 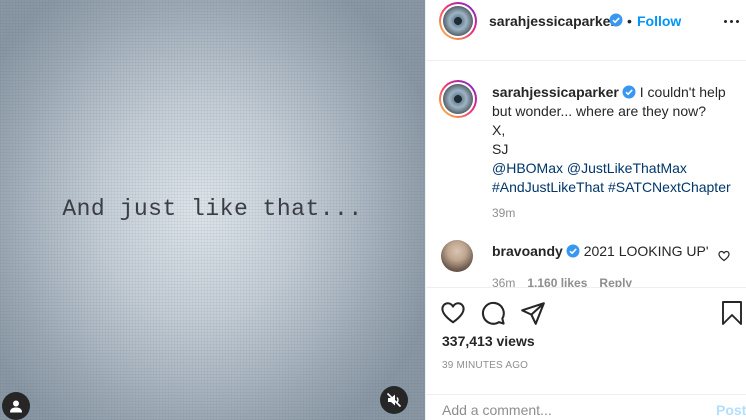 I want to click on comment-time: 36m, so click(x=503, y=281).